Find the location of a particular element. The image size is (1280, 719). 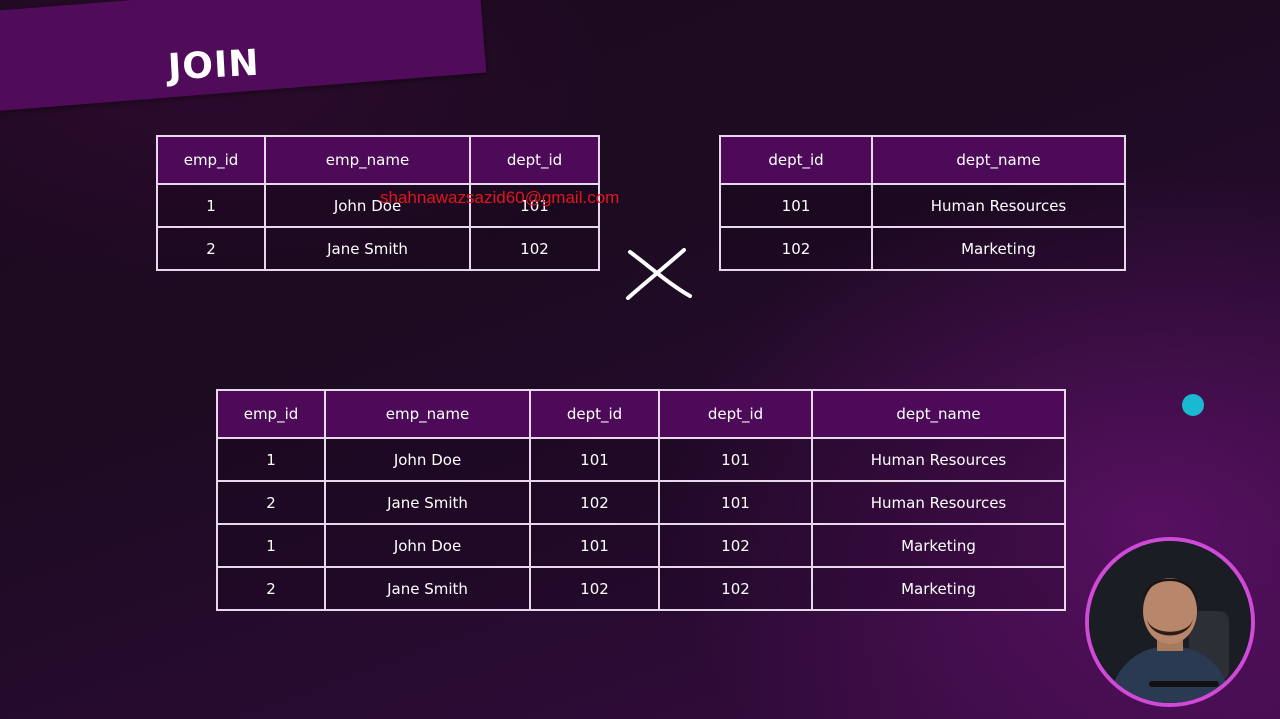

presenter-webcam is located at coordinates (1170, 622).